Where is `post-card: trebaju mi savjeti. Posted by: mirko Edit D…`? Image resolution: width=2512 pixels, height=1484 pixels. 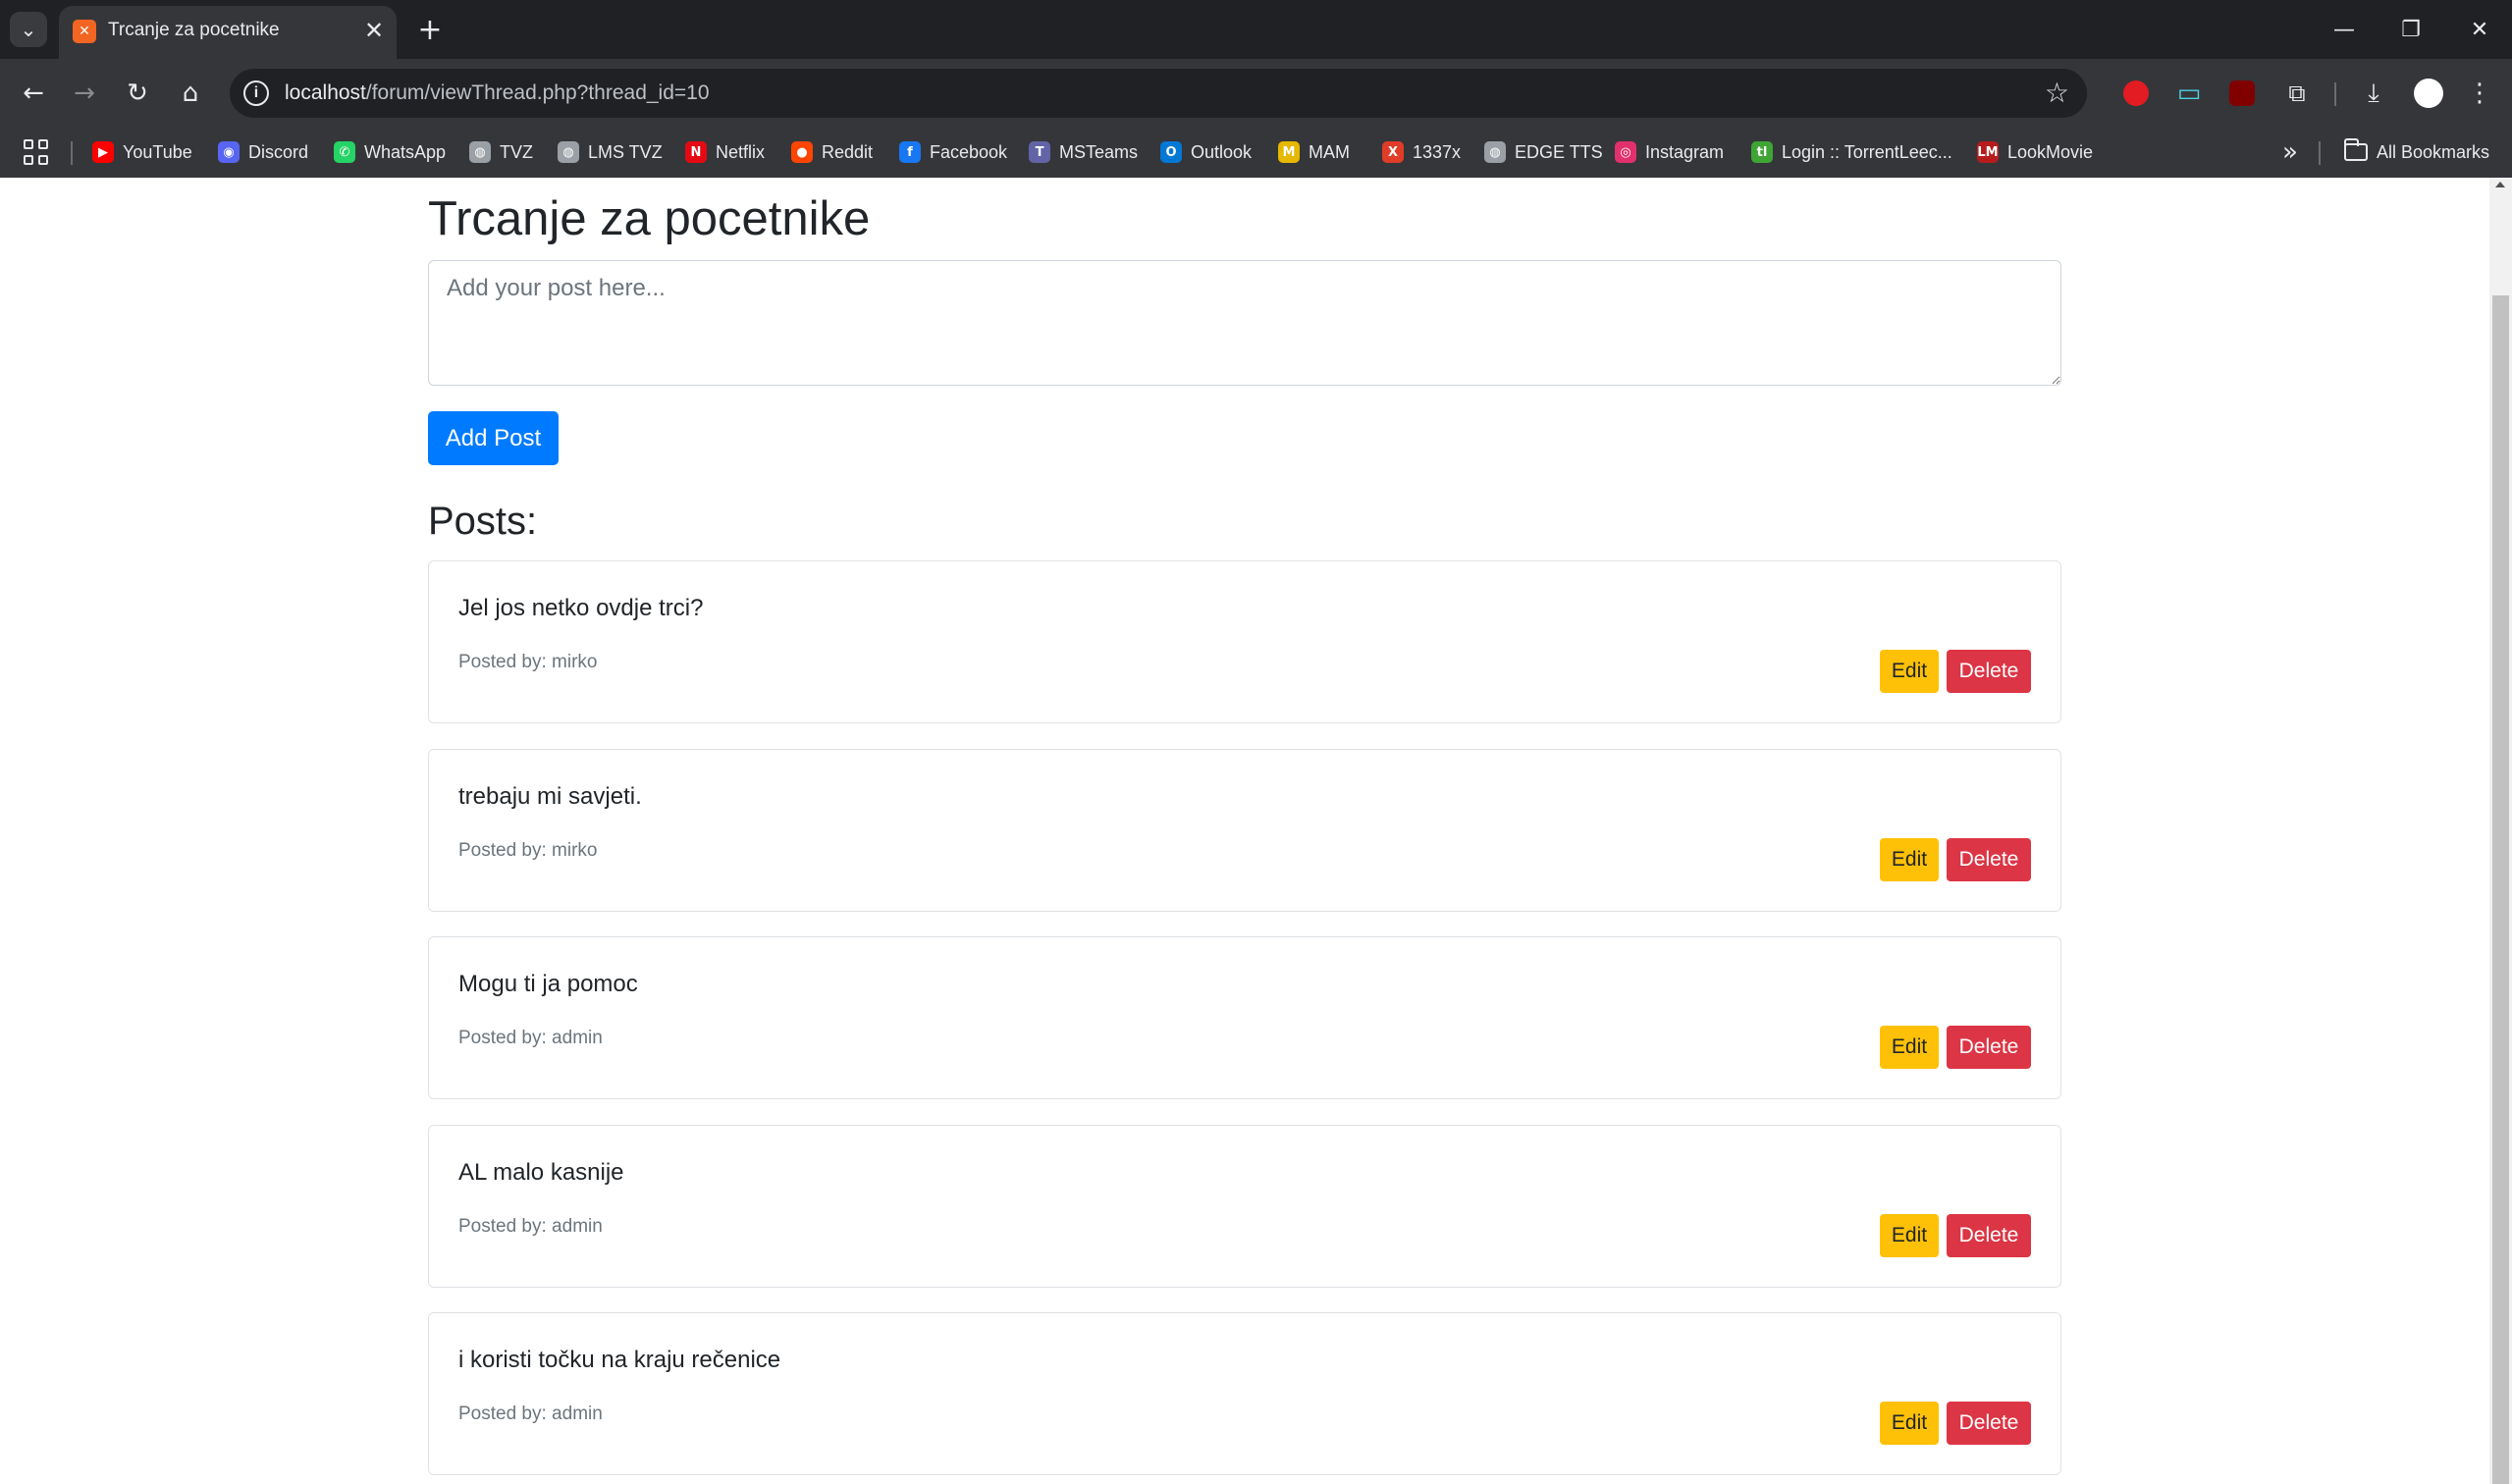
post-card: trebaju mi savjeti. Posted by: mirko Edit D… is located at coordinates (1244, 830).